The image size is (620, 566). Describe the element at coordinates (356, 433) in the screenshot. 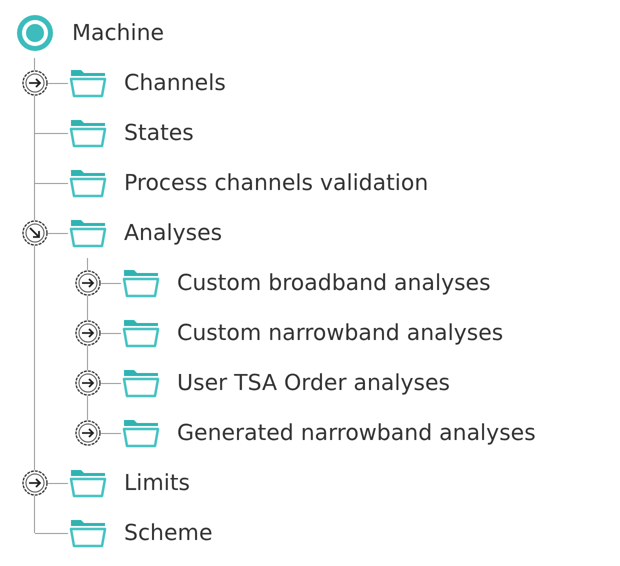

I see `tree-item-label: Generated narrowband analyses` at that location.